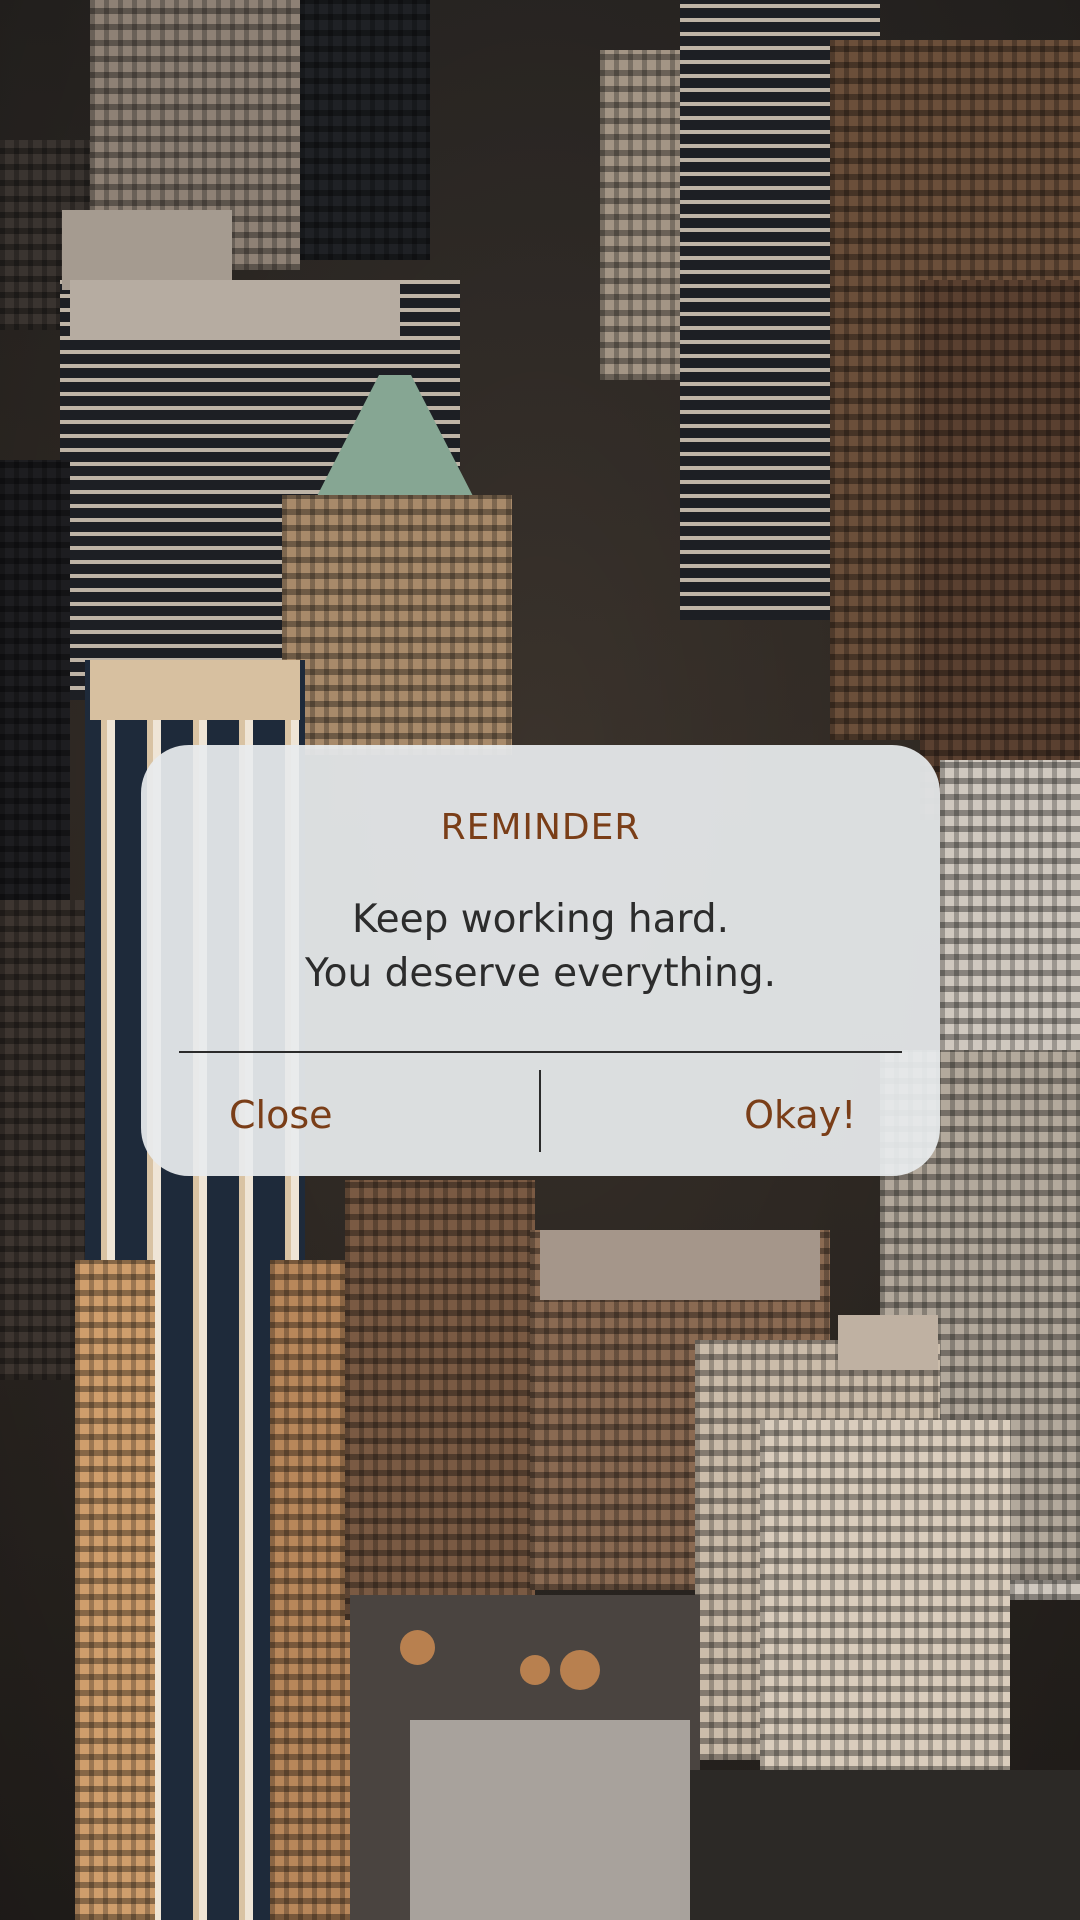 The image size is (1080, 1920). Describe the element at coordinates (195, 690) in the screenshot. I see `building-top` at that location.